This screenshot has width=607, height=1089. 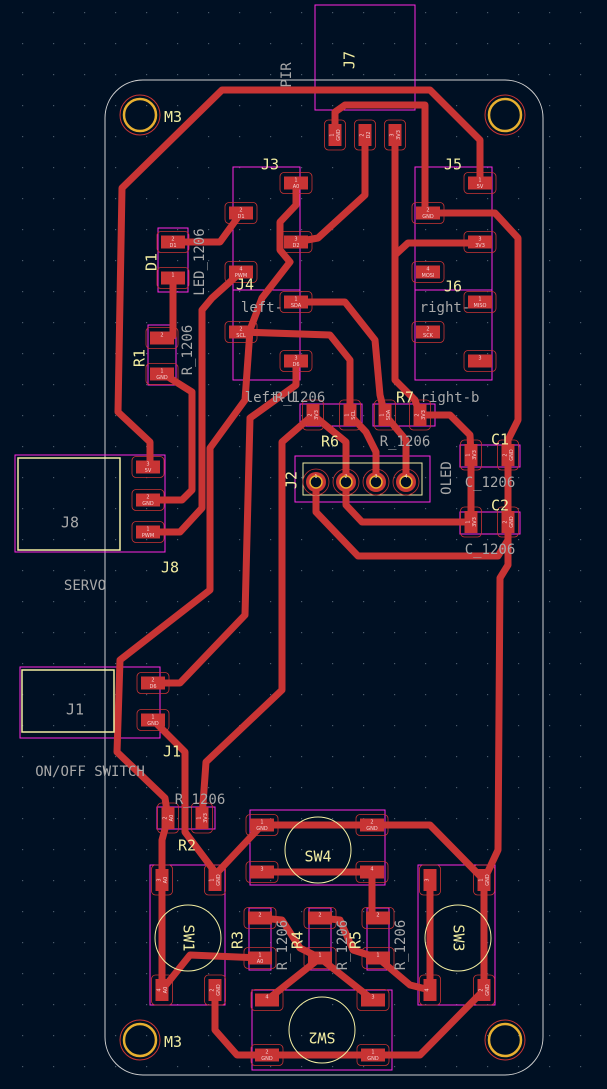 I want to click on pad: 3 A0, so click(x=162, y=880).